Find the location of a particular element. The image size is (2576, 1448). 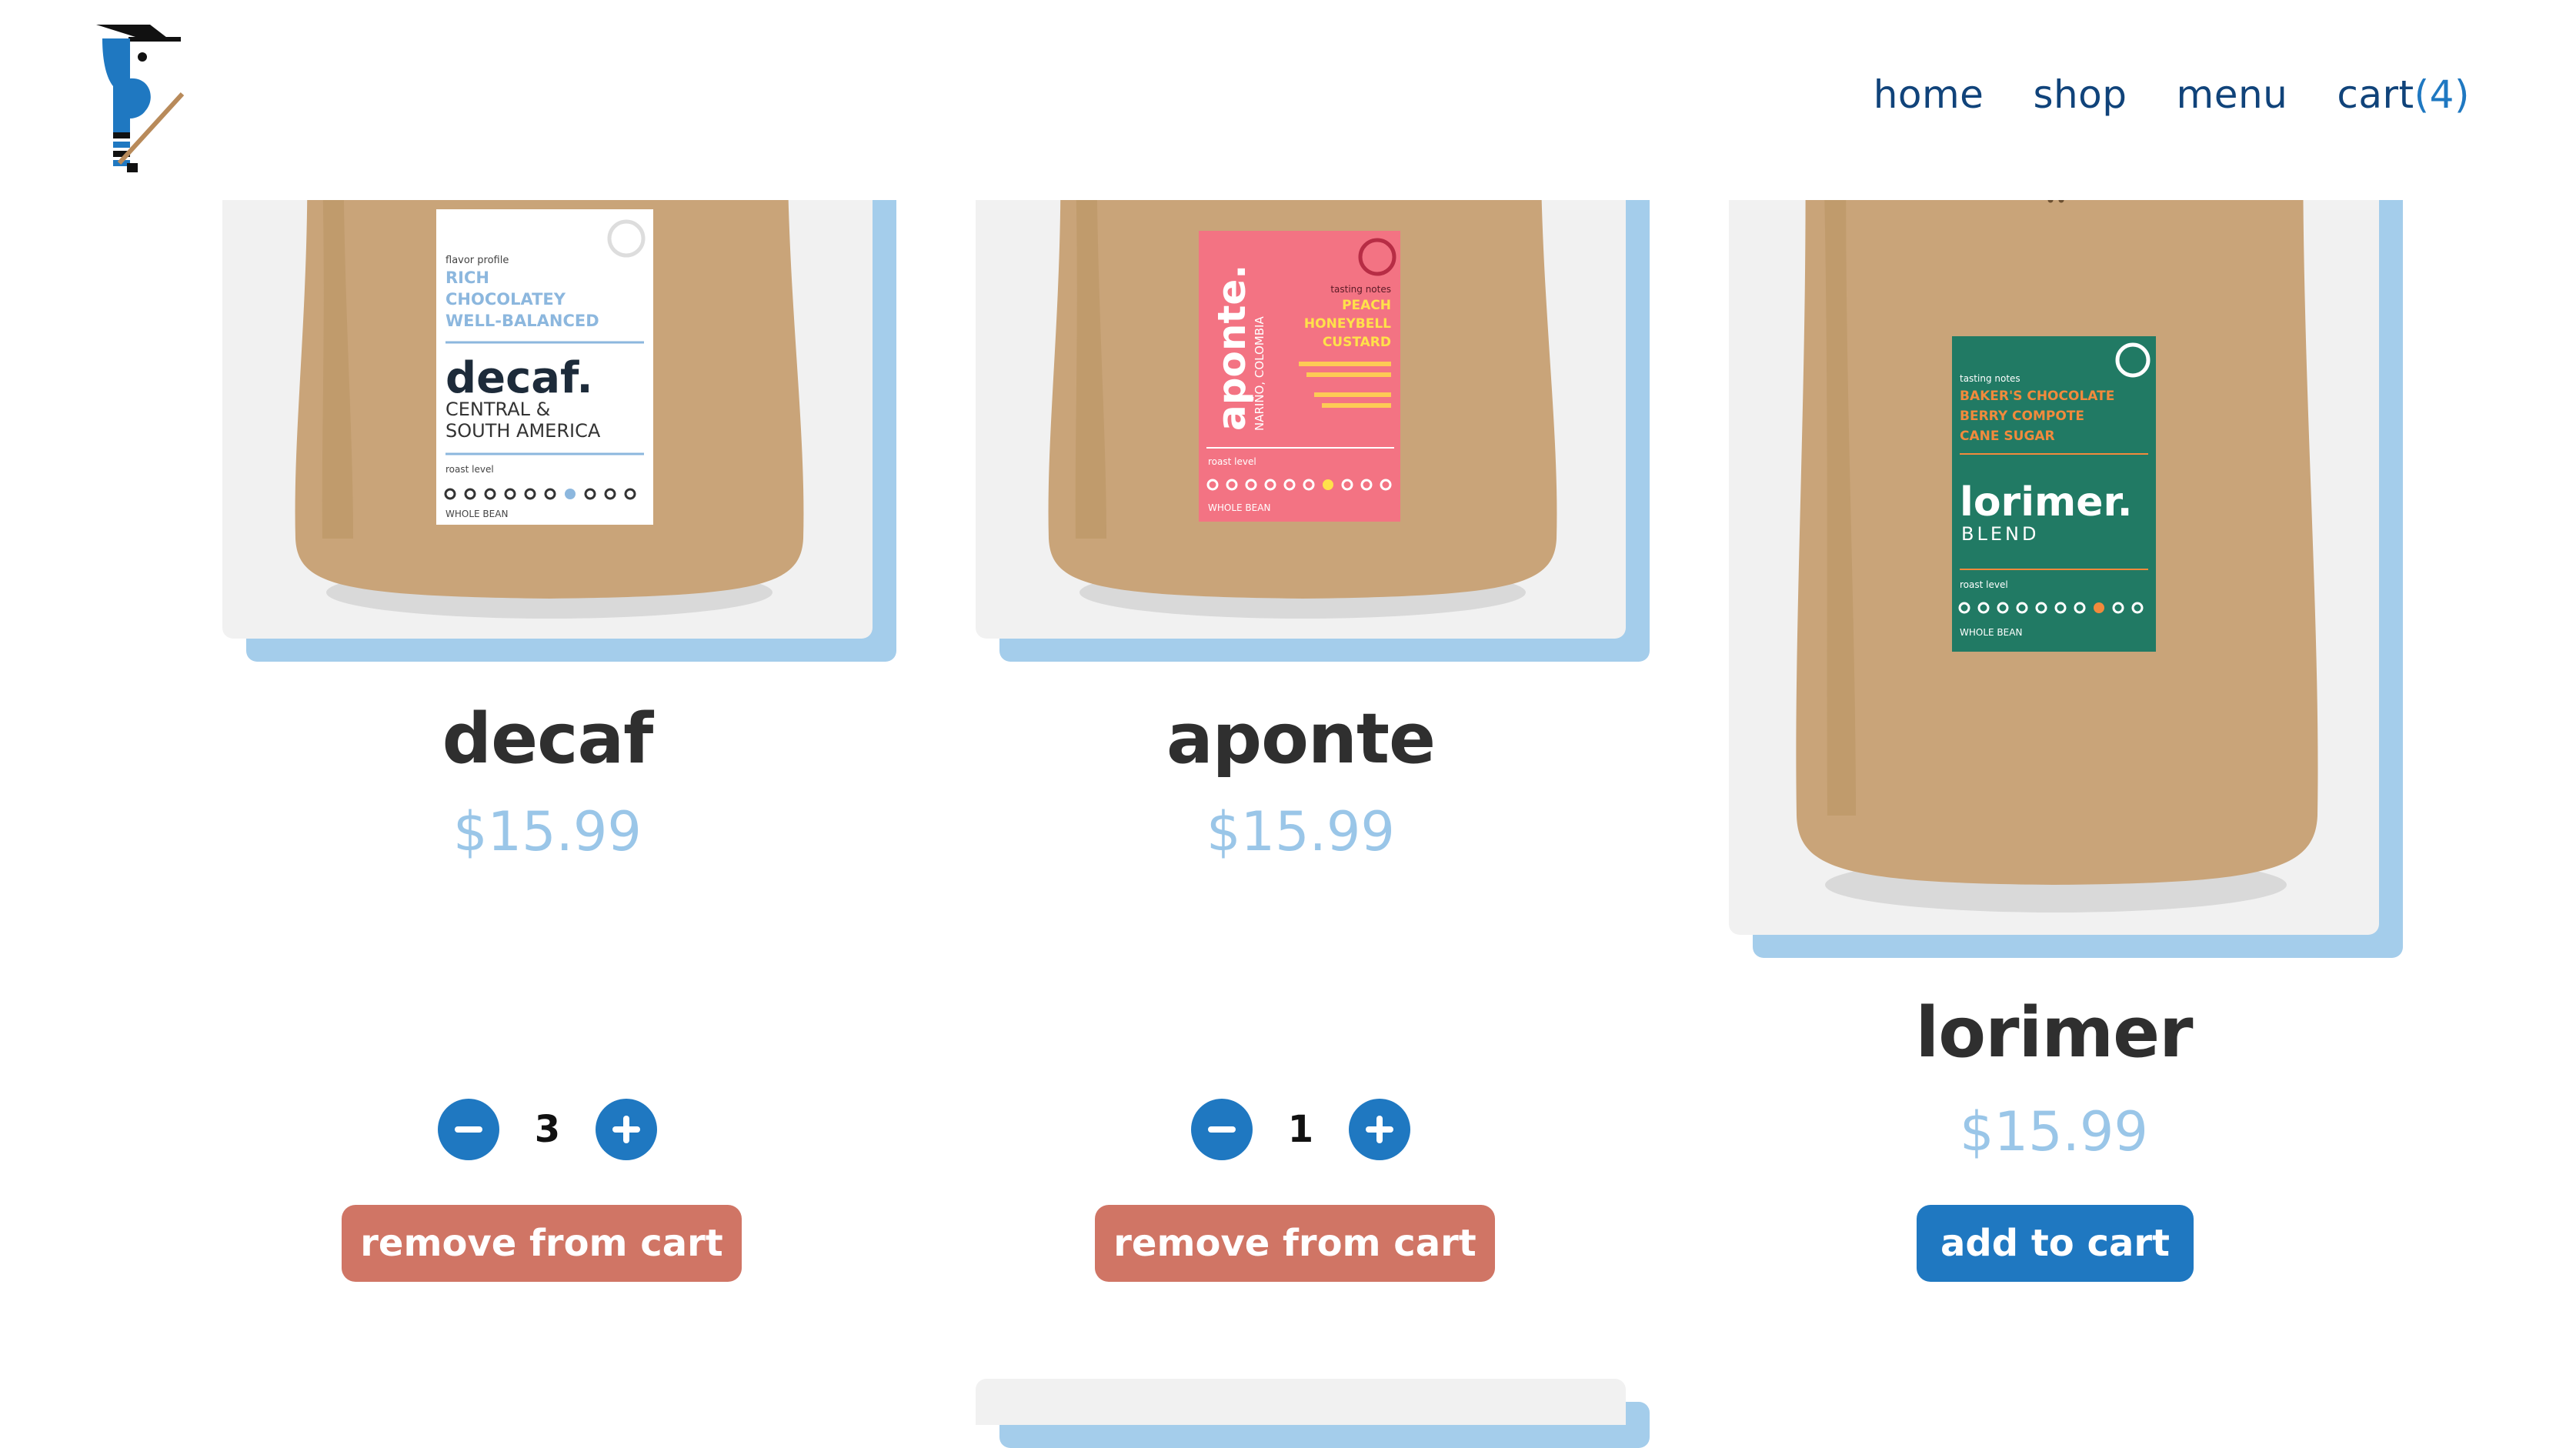

product-name: aponte is located at coordinates (1301, 739).